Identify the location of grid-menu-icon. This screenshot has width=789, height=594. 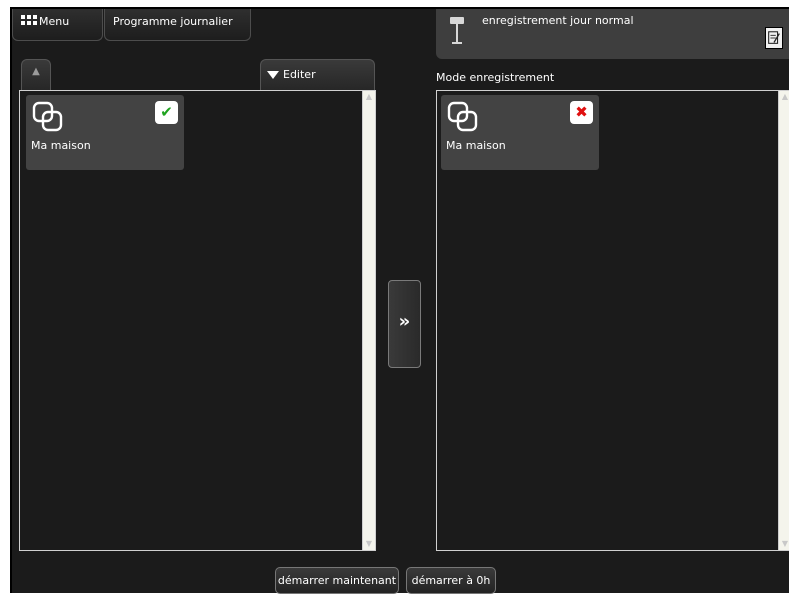
(29, 20).